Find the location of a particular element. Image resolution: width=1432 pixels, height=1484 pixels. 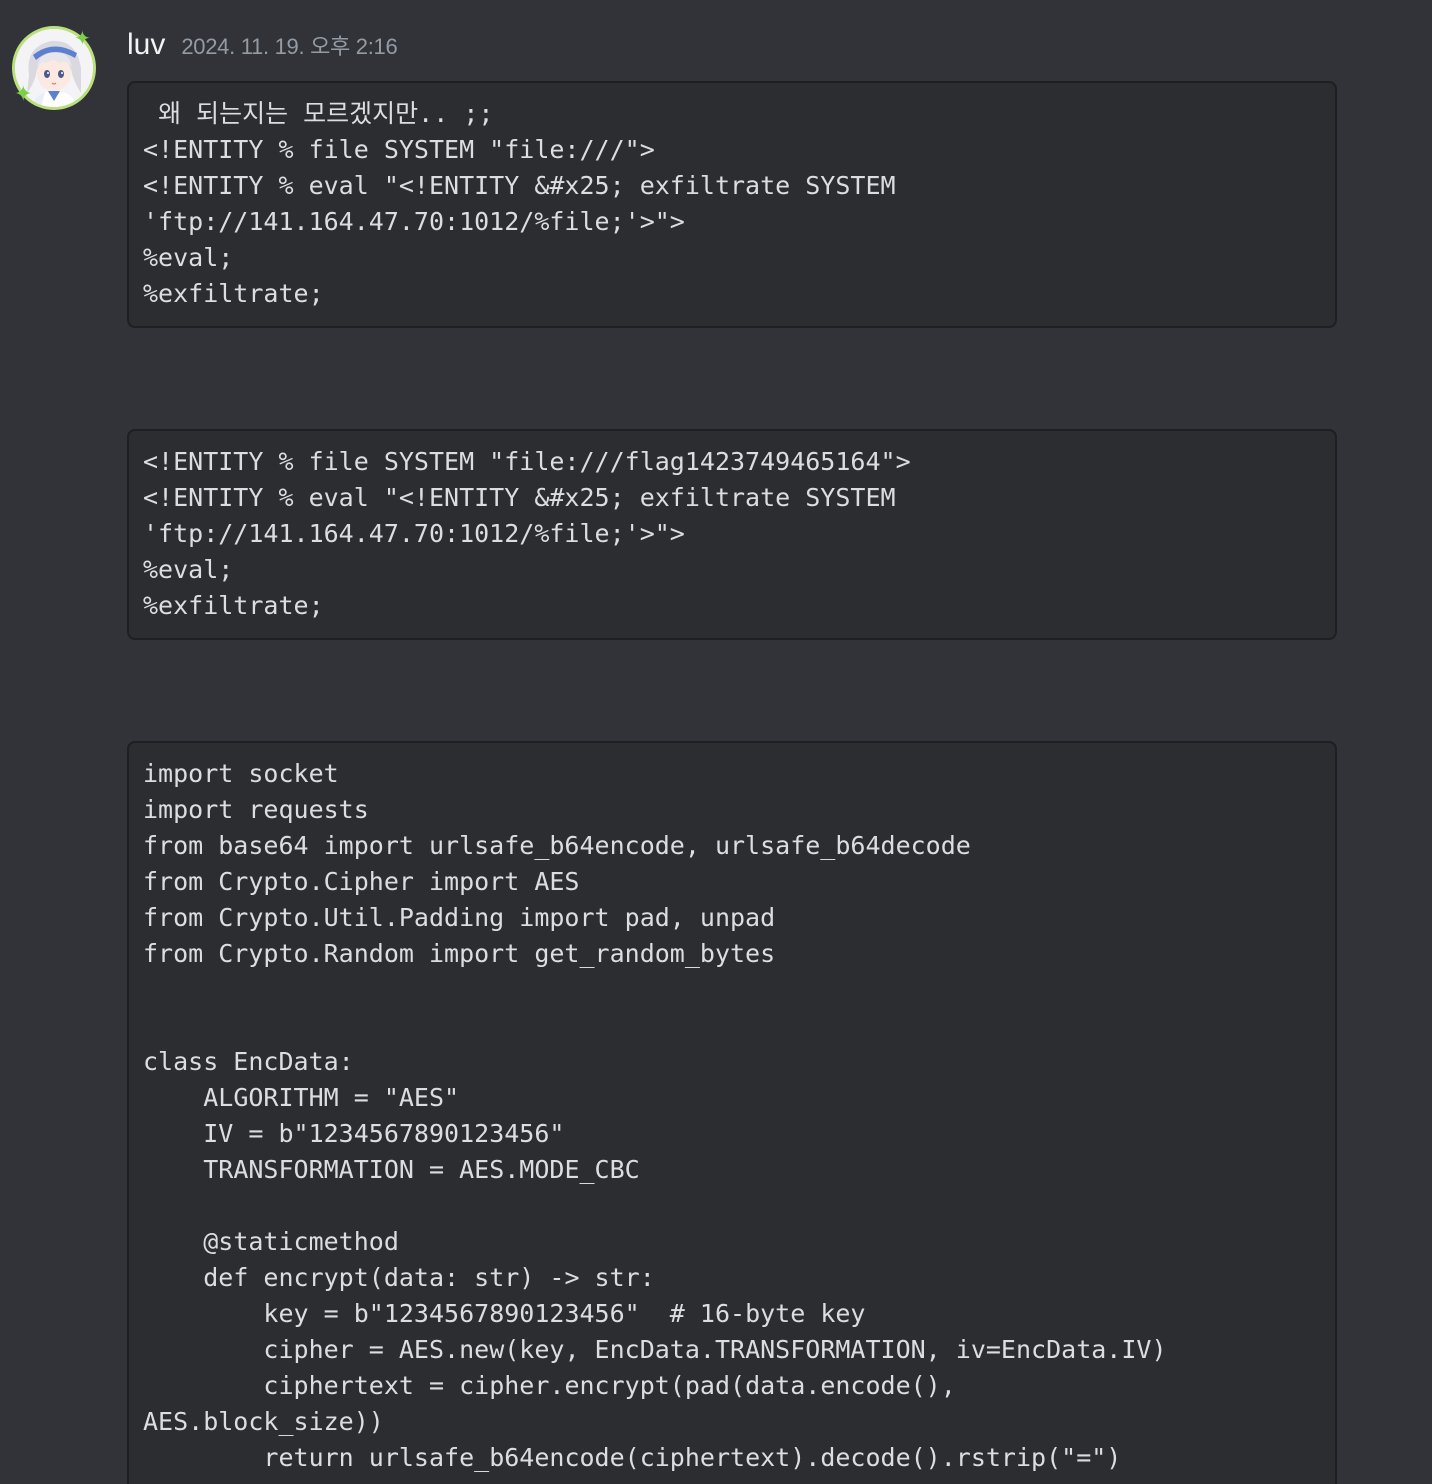

user-avatar: ✦ ✦ is located at coordinates (54, 68).